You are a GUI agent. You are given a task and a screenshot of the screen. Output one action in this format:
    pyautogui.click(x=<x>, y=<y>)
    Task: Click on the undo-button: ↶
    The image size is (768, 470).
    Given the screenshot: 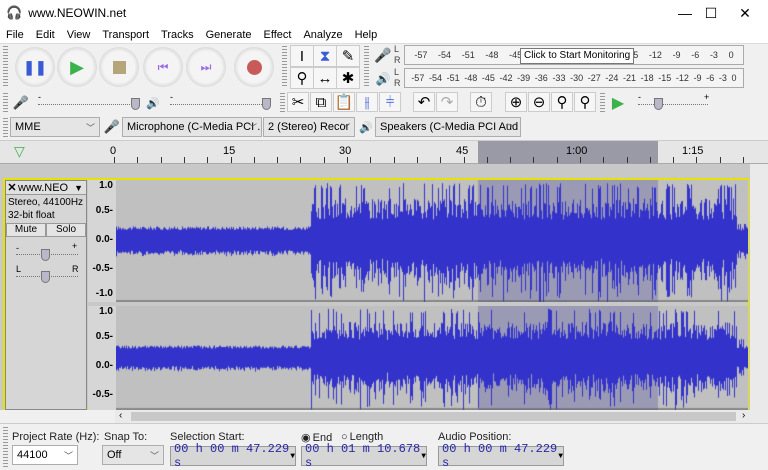 What is the action you would take?
    pyautogui.click(x=424, y=102)
    